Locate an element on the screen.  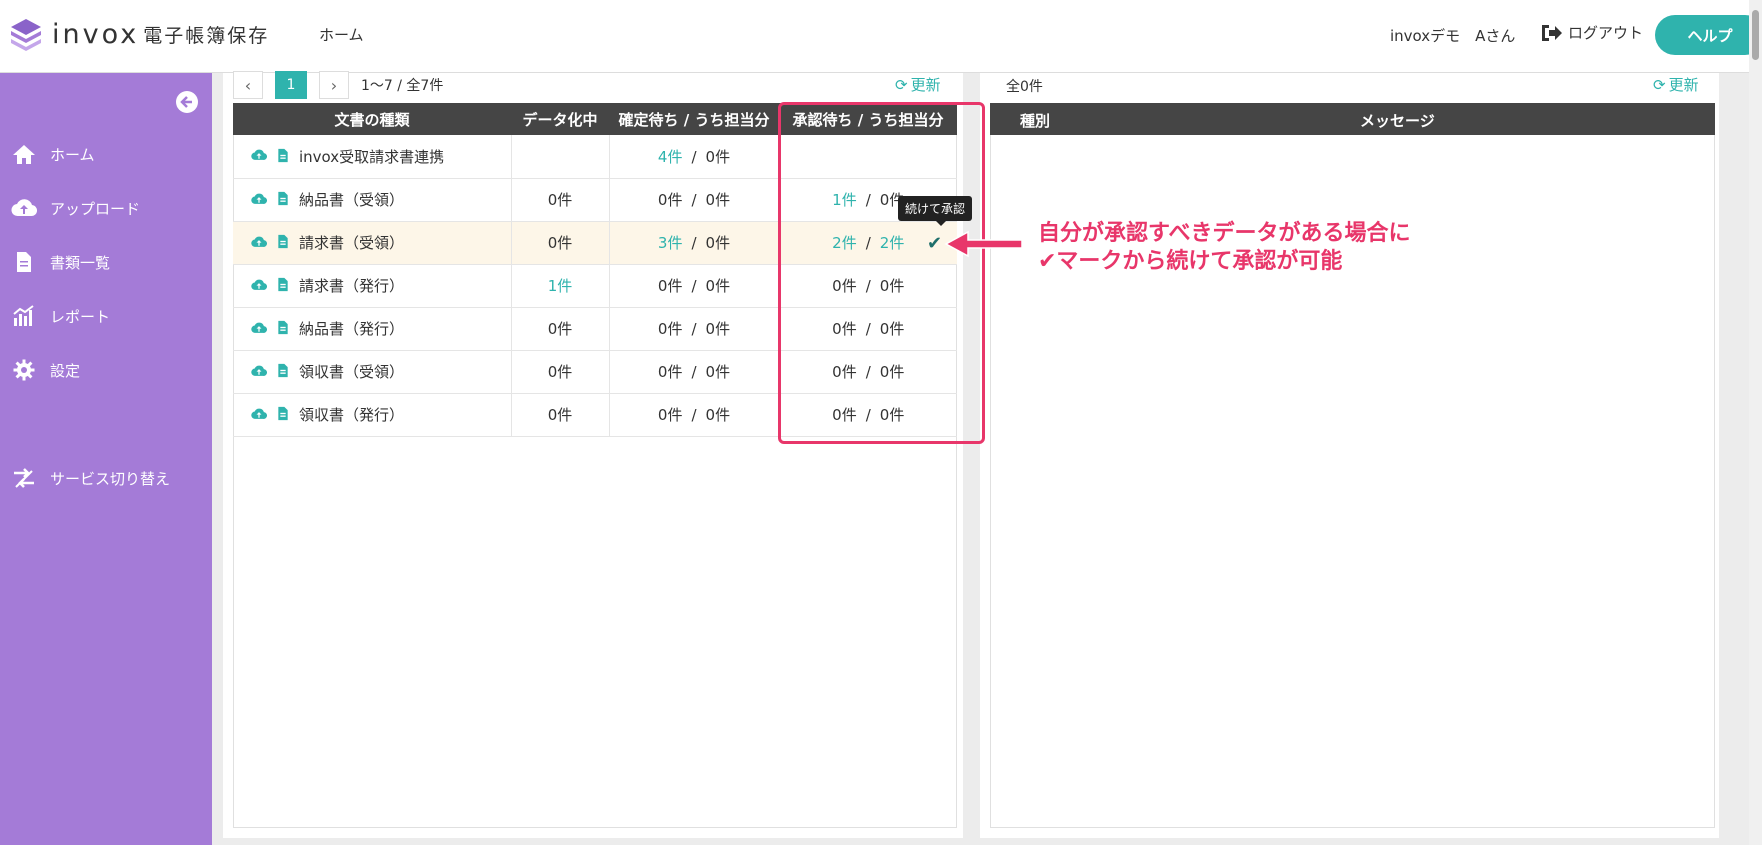
home-icon is located at coordinates (24, 154).